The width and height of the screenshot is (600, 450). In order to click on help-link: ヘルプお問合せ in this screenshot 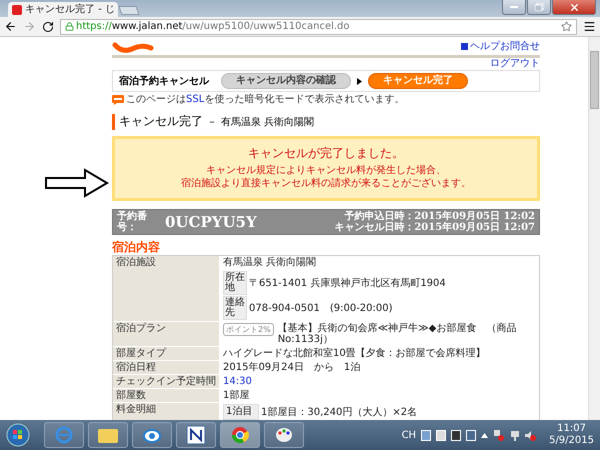, I will do `click(505, 46)`.